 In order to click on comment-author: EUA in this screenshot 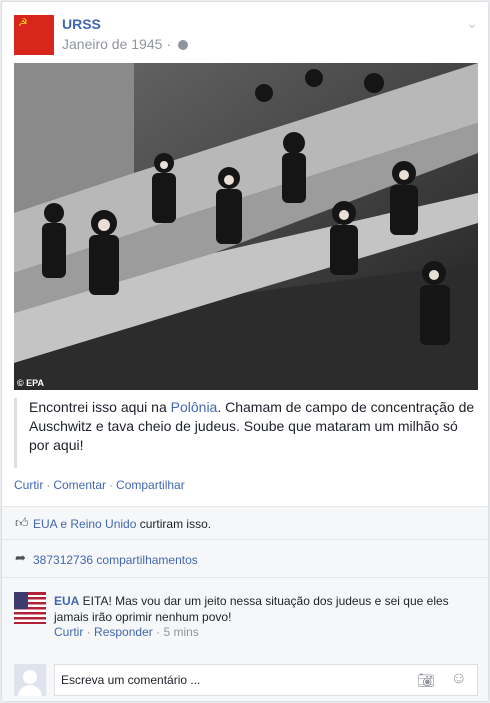, I will do `click(66, 601)`.